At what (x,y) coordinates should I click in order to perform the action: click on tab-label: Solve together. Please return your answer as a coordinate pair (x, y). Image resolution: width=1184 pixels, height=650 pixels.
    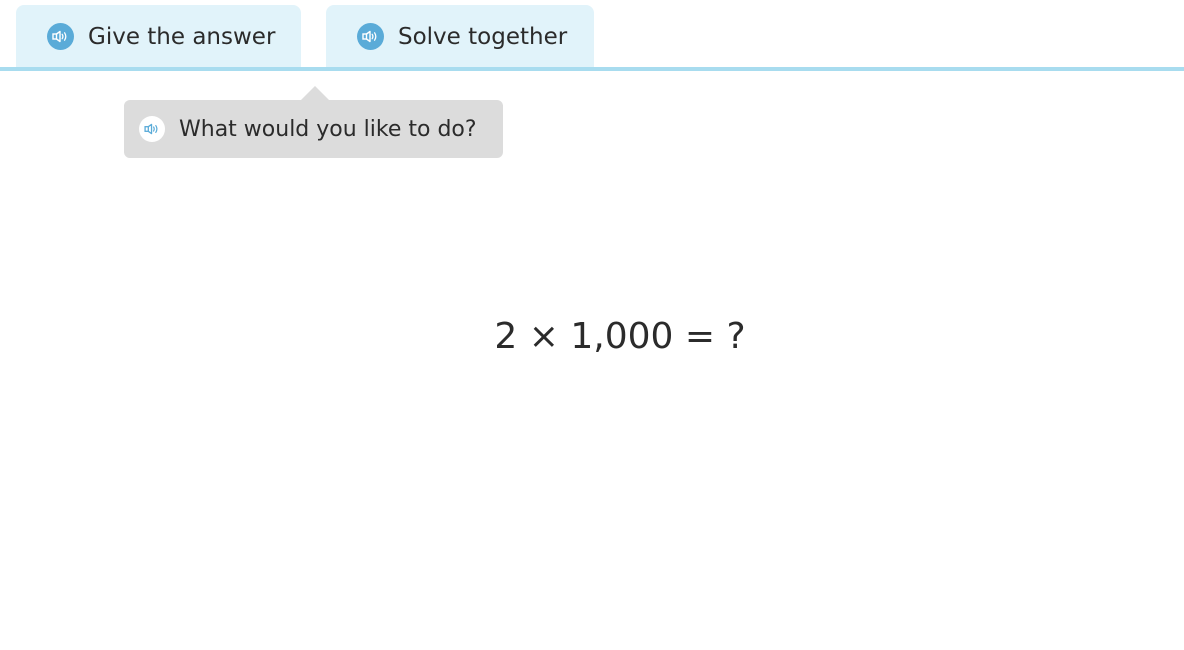
    Looking at the image, I should click on (483, 36).